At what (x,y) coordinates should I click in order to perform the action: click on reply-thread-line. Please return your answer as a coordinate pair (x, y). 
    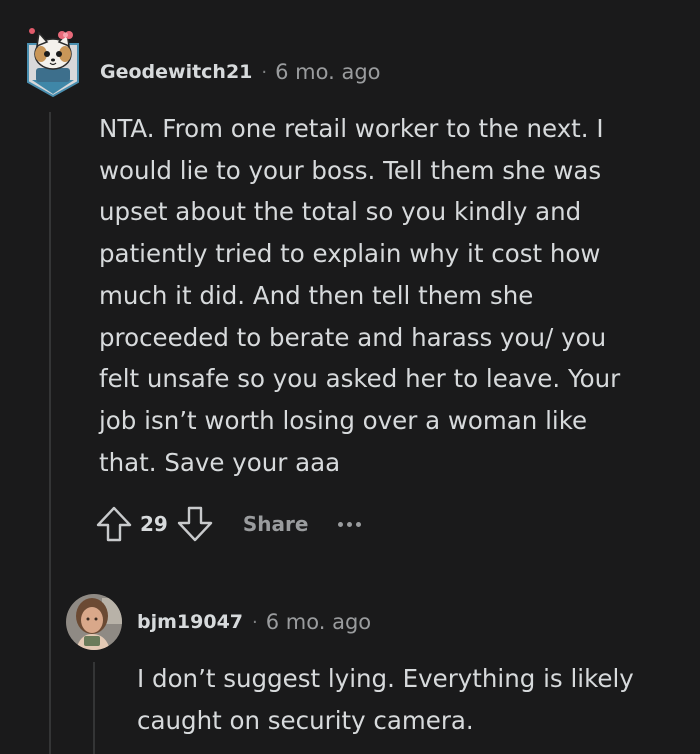
    Looking at the image, I should click on (94, 708).